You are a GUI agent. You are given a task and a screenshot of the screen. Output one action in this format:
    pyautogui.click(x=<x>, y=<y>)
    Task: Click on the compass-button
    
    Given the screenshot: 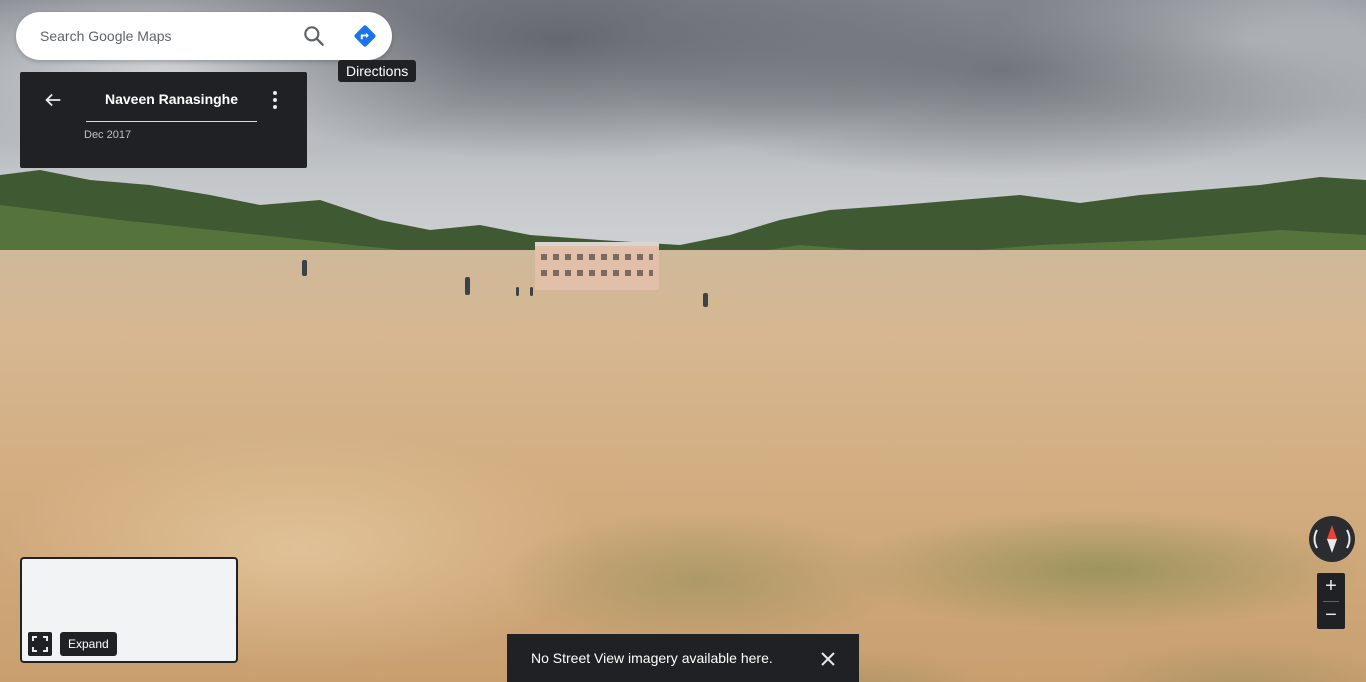 What is the action you would take?
    pyautogui.click(x=1332, y=539)
    